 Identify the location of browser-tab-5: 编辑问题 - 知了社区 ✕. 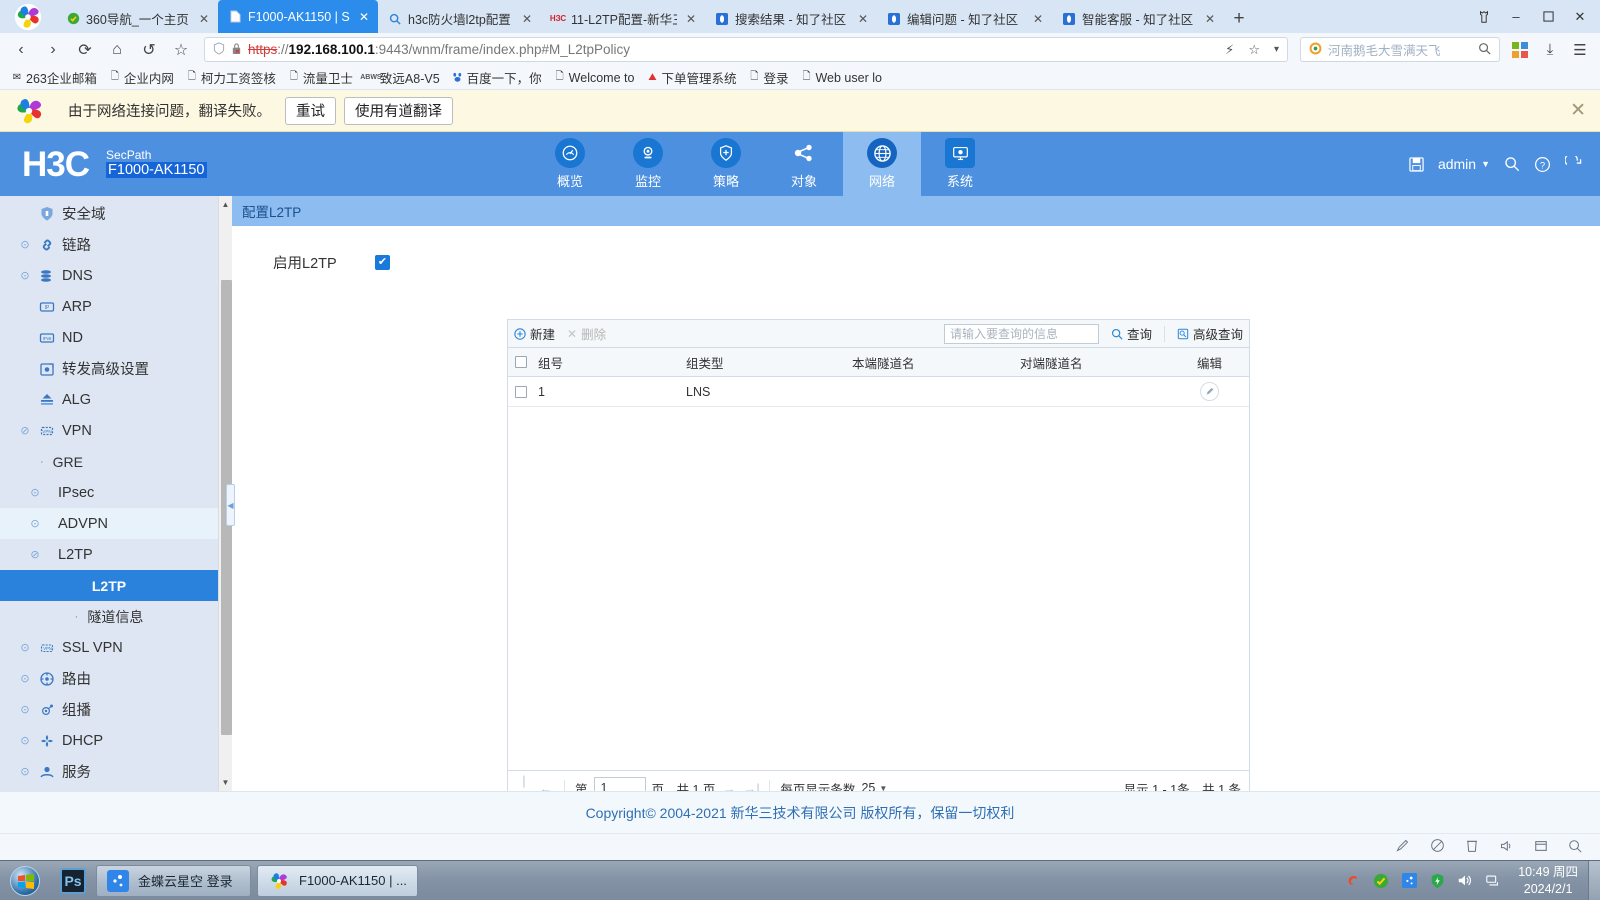
(964, 18).